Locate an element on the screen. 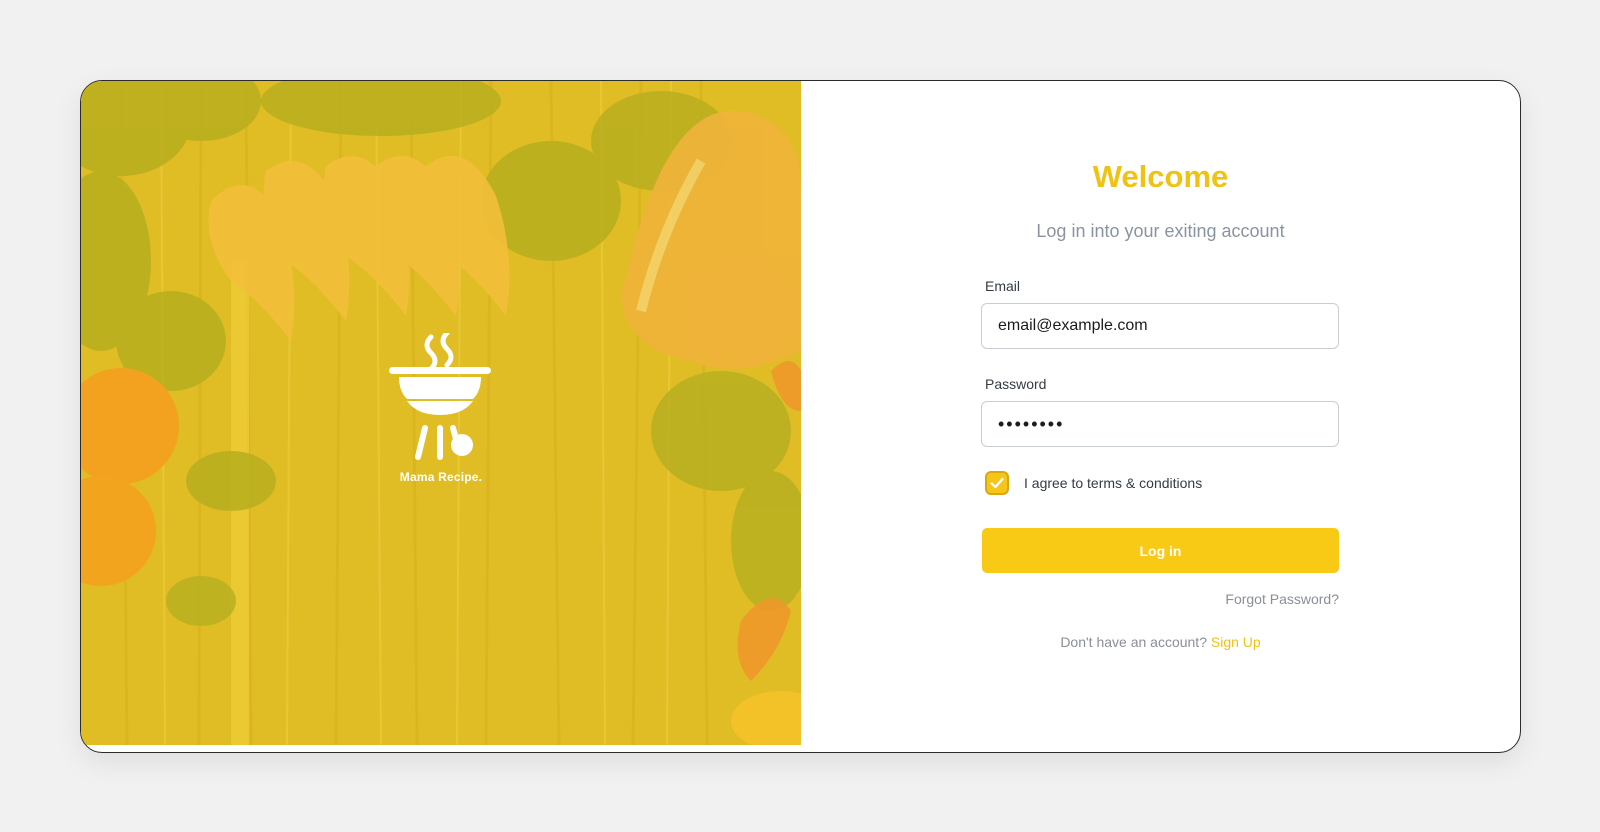 This screenshot has height=832, width=1600. brand-logo: Mama Recipe. is located at coordinates (441, 407).